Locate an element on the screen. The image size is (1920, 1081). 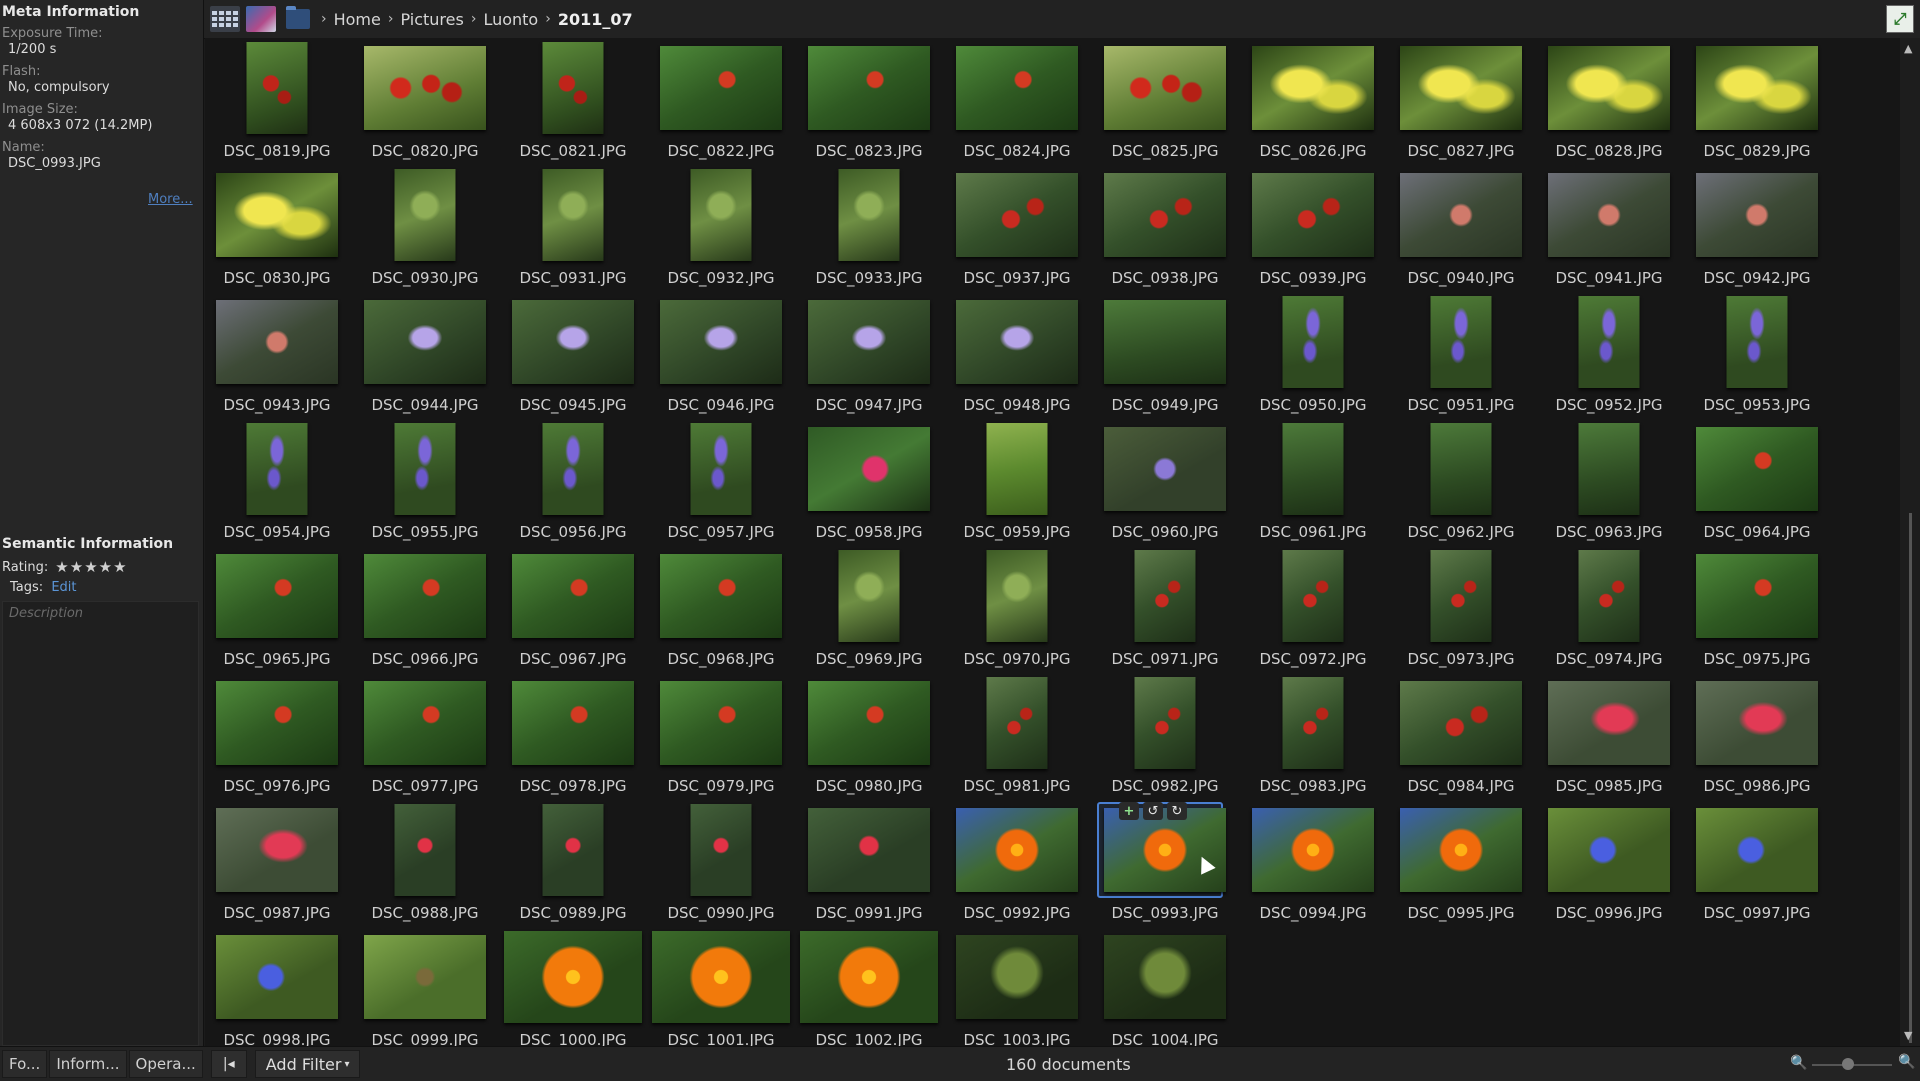
thumbnail-item: DSC_0933.JPG is located at coordinates (869, 231).